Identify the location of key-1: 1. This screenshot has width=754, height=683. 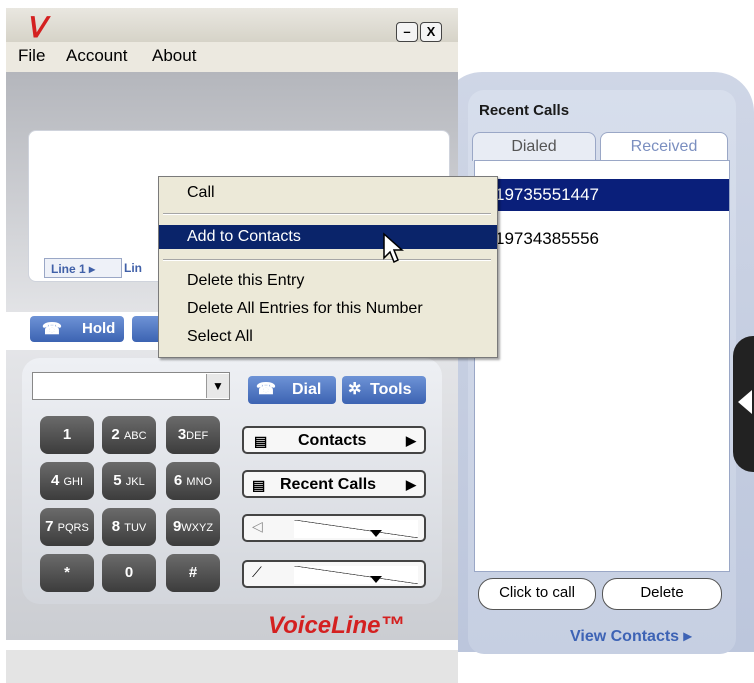
(67, 435).